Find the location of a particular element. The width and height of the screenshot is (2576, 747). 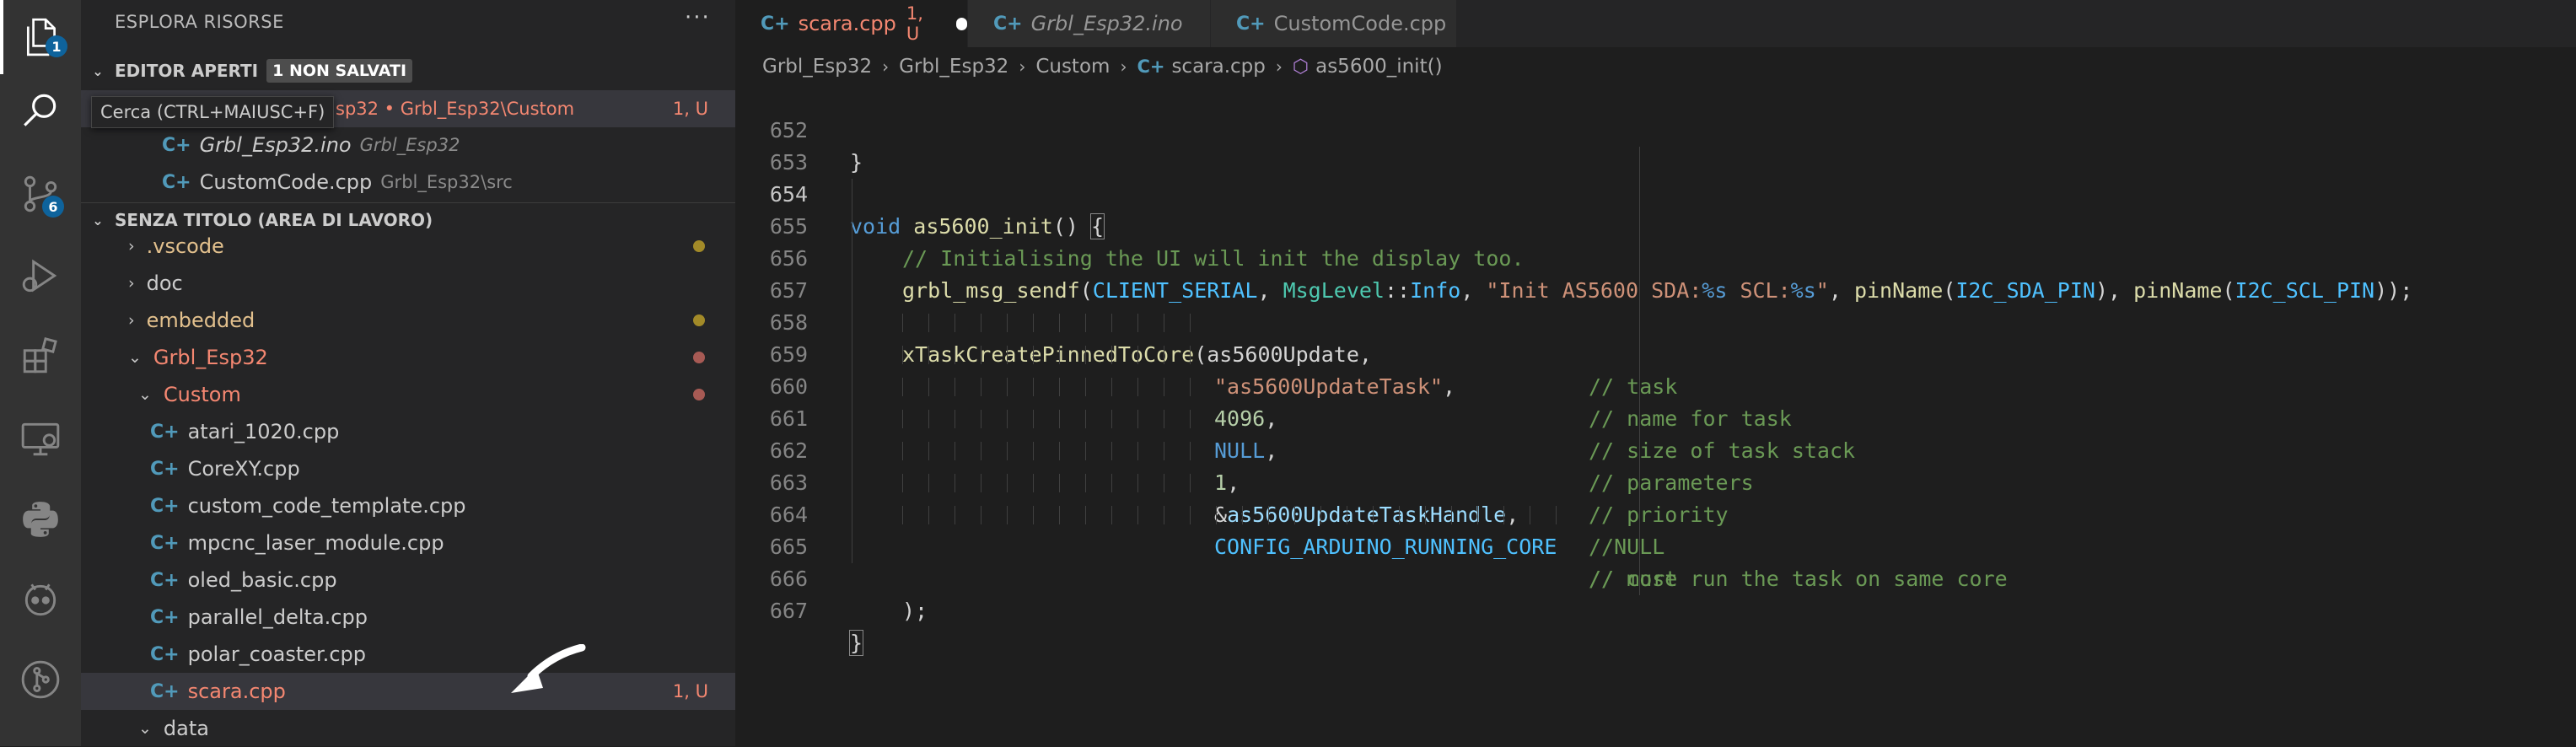

tree-file-polar-coaster: C+ polar_coaster.cpp is located at coordinates (408, 654).